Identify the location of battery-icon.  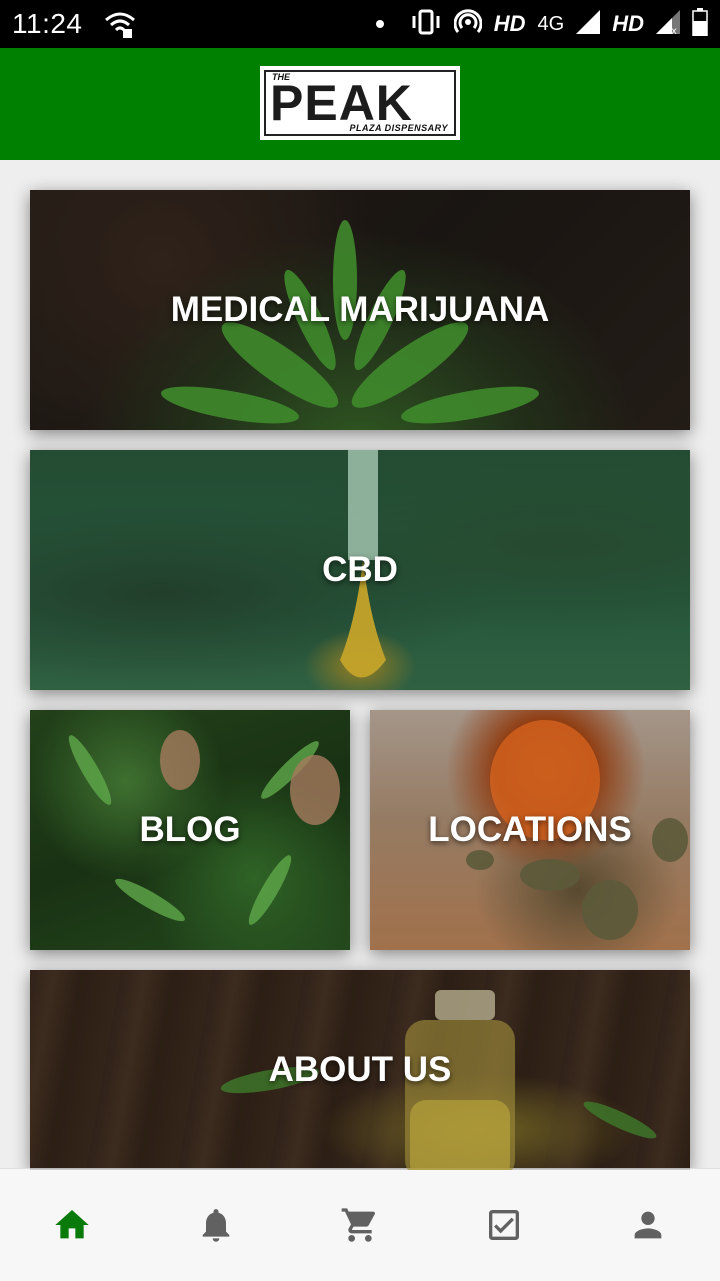
(700, 24).